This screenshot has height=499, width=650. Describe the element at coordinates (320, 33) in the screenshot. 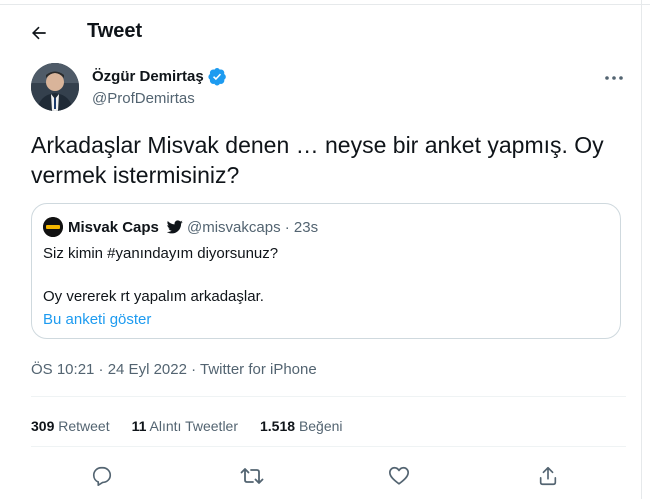

I see `header: Tweet` at that location.